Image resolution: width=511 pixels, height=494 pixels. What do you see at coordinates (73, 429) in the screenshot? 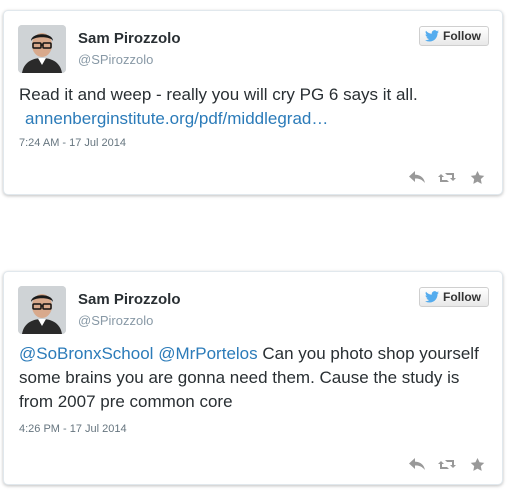
I see `tweet-timestamp: 4:26 PM - 17 Jul 2014` at bounding box center [73, 429].